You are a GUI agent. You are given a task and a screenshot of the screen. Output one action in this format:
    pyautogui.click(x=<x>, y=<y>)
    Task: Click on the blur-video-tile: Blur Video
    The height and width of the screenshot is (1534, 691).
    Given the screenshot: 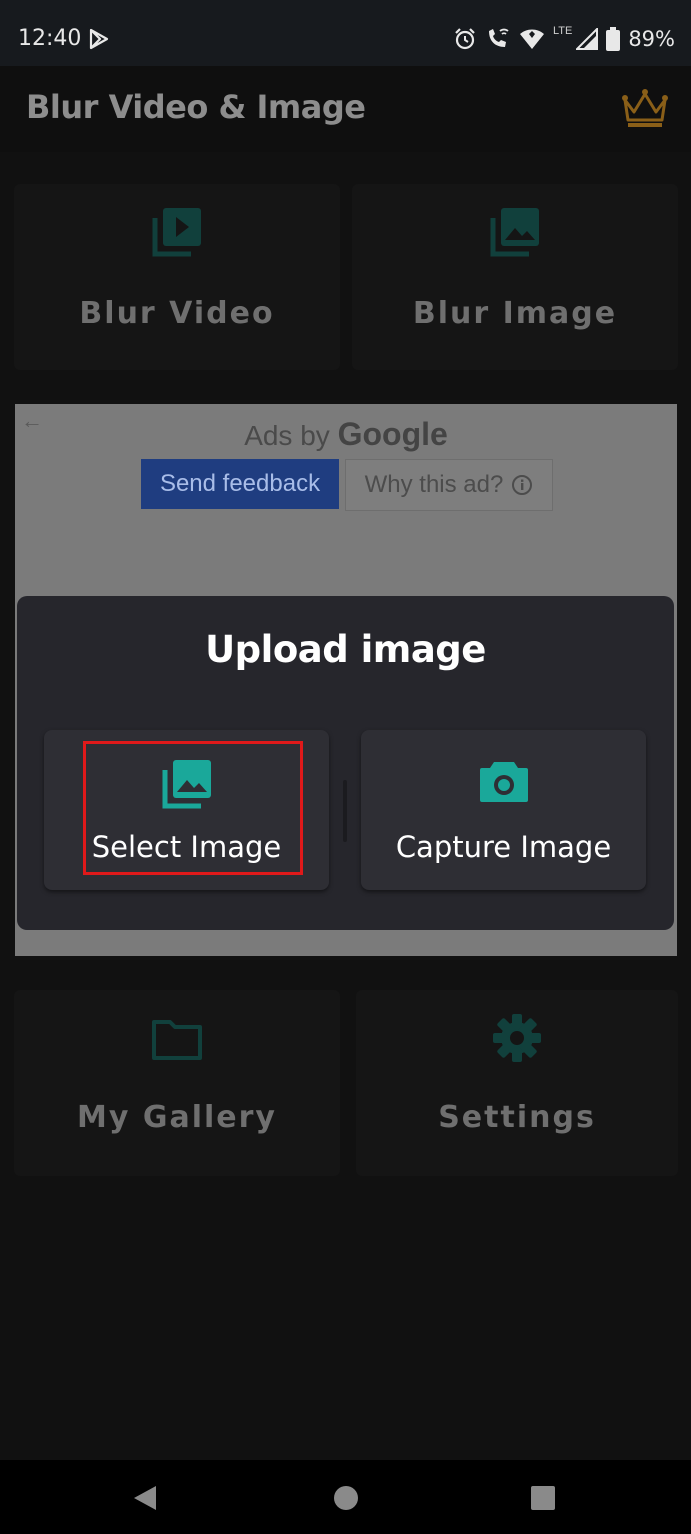 What is the action you would take?
    pyautogui.click(x=177, y=277)
    